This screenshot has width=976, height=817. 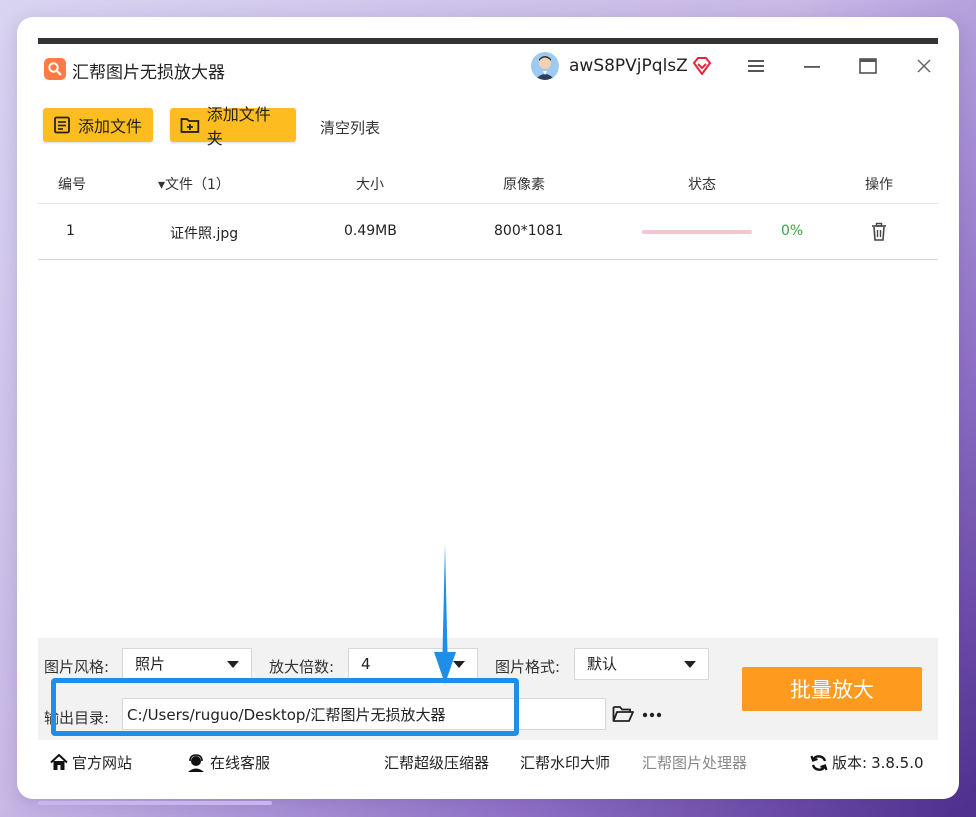 What do you see at coordinates (868, 66) in the screenshot?
I see `maximize-icon` at bounding box center [868, 66].